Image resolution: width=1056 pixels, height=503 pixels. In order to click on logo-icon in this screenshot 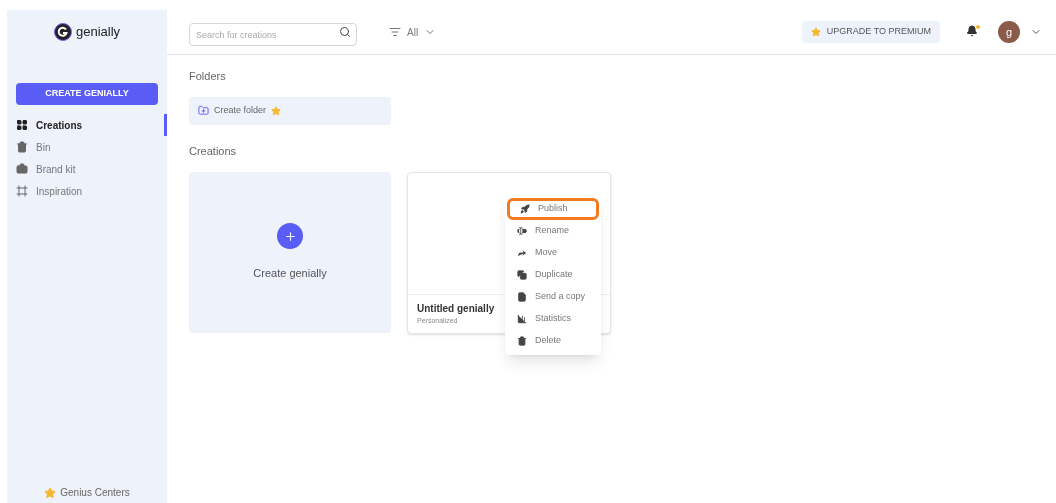, I will do `click(62, 32)`.